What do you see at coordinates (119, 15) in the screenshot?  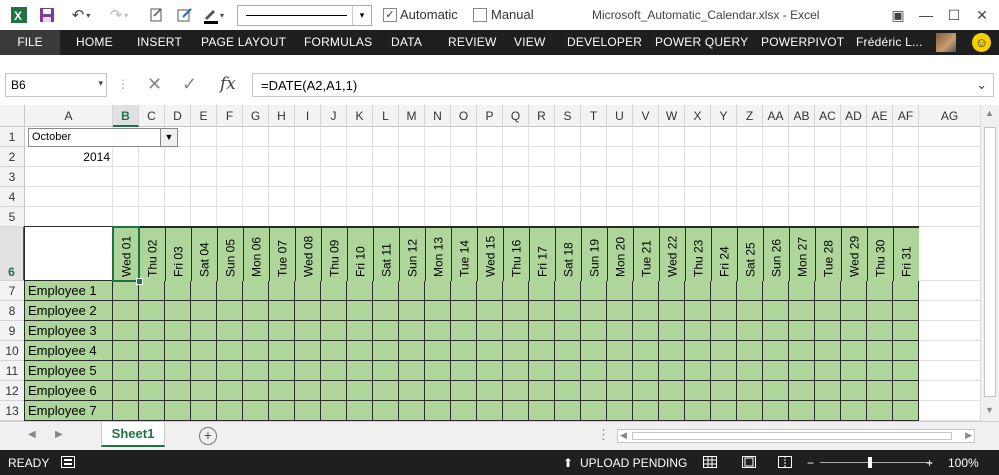 I see `redo-icon: ↷ ▾` at bounding box center [119, 15].